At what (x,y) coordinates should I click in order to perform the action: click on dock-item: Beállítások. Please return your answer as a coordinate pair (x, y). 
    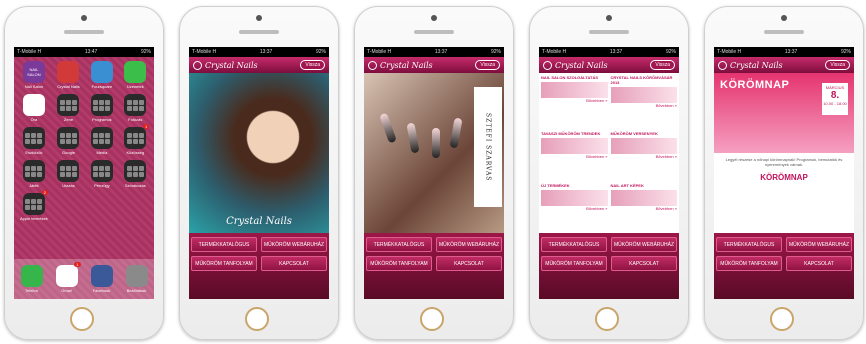
    Looking at the image, I should click on (136, 279).